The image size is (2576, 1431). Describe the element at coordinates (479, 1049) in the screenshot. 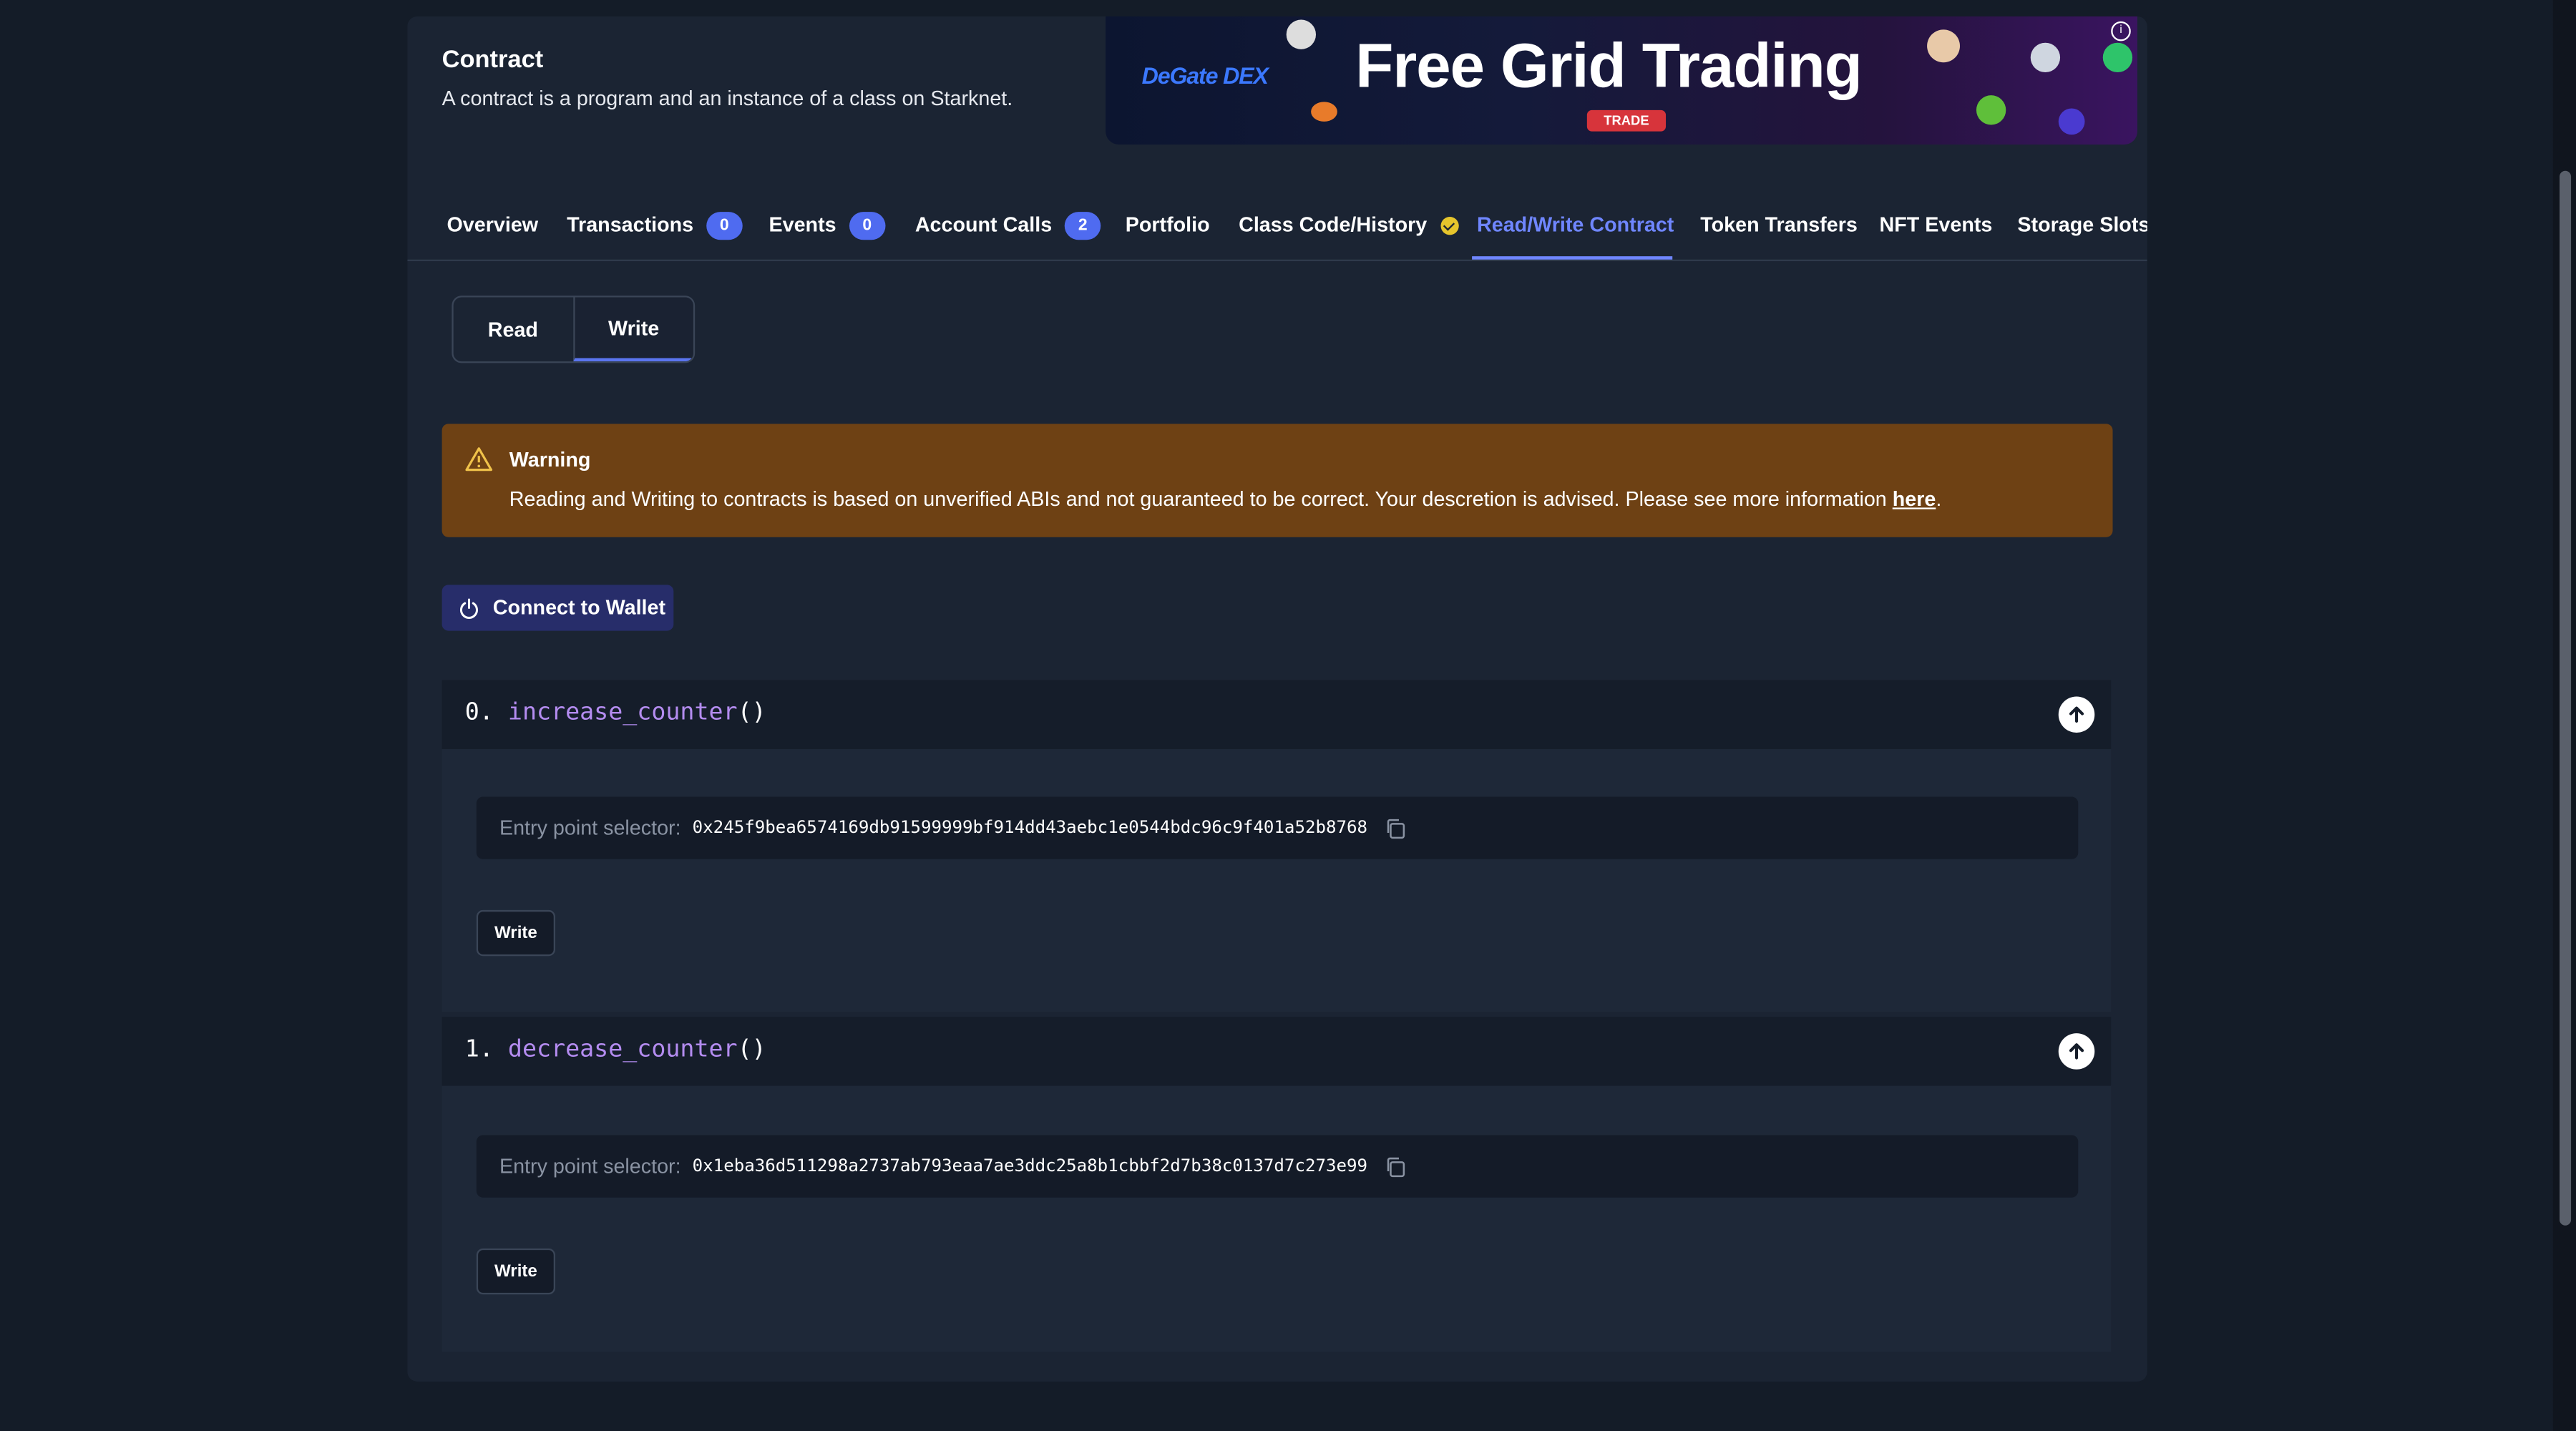

I see `function-index: 1.` at that location.